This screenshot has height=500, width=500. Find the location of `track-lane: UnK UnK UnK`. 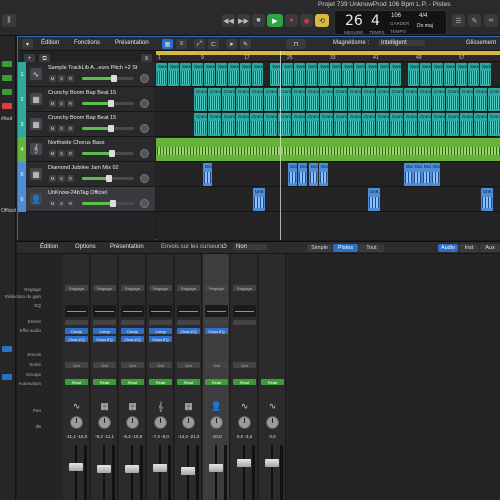

track-lane: UnK UnK UnK is located at coordinates (328, 199).